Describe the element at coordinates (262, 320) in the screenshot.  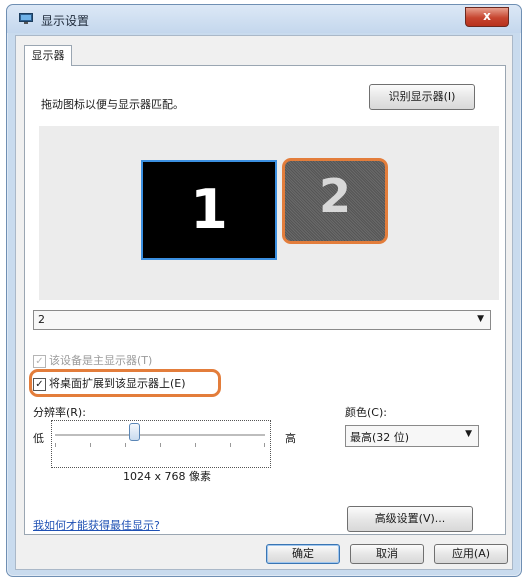
I see `display-dropdown: 2 ▼` at that location.